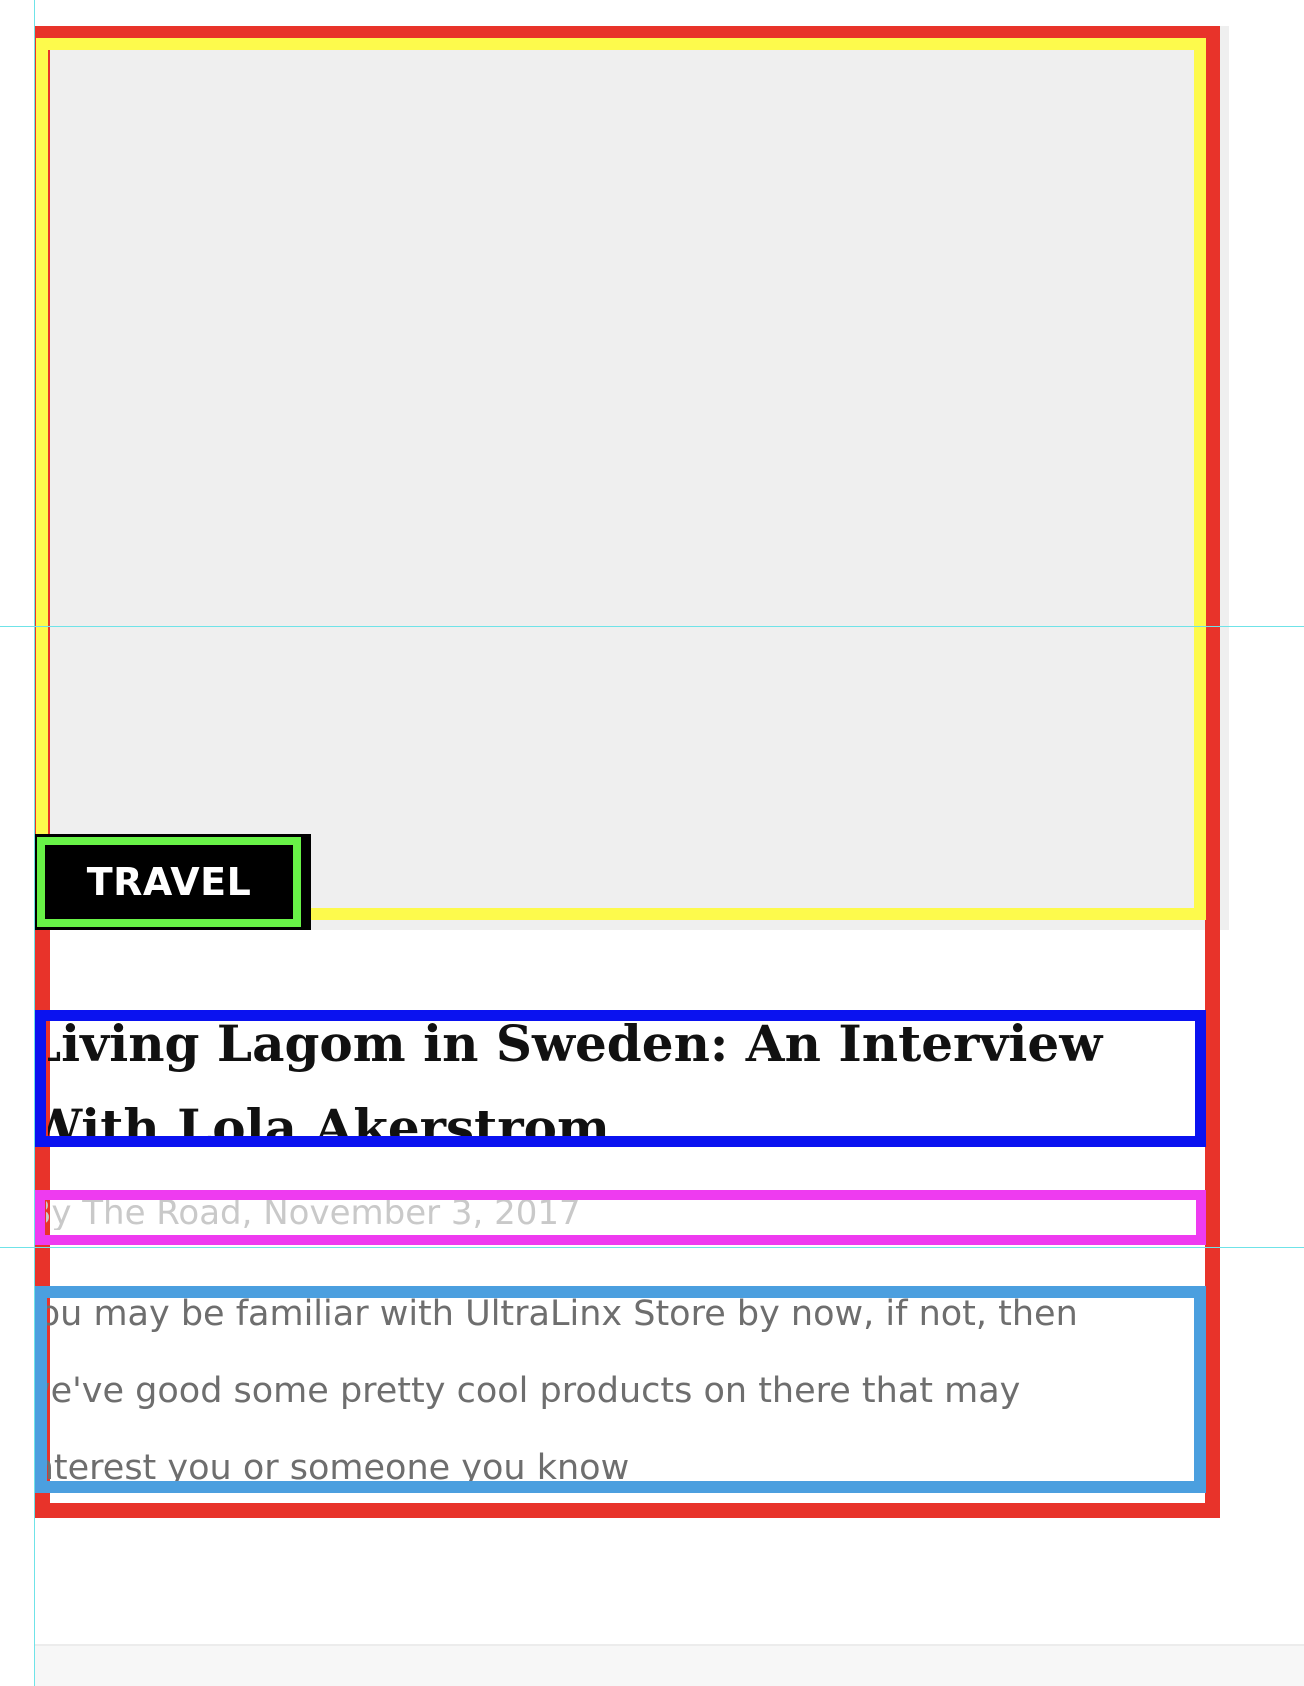  Describe the element at coordinates (169, 882) in the screenshot. I see `category-outline` at that location.